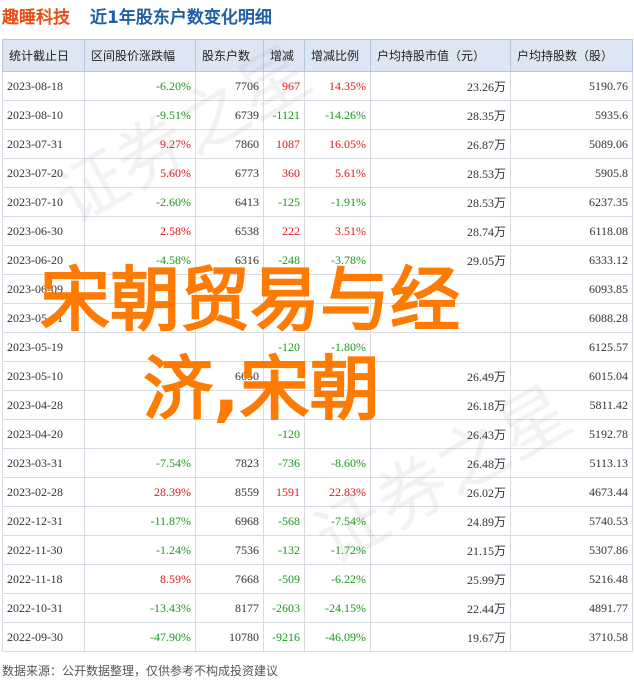  What do you see at coordinates (229, 55) in the screenshot?
I see `col-header-holders: 股东户数` at bounding box center [229, 55].